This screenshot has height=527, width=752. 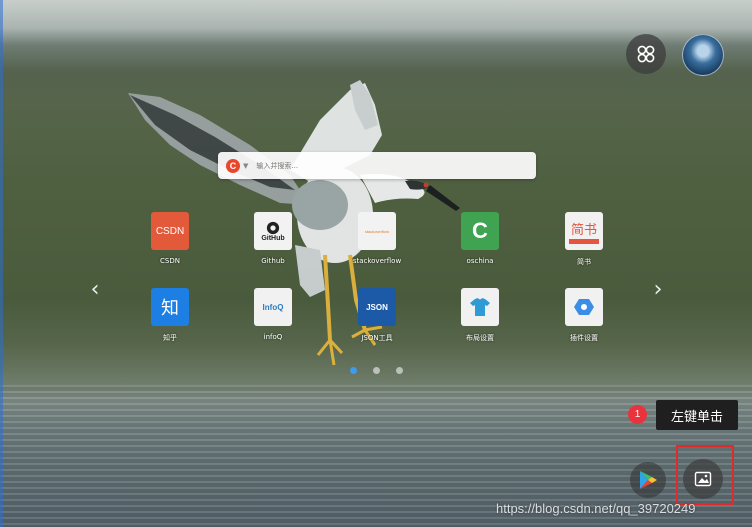 What do you see at coordinates (377, 307) in the screenshot?
I see `json-icon: JSON` at bounding box center [377, 307].